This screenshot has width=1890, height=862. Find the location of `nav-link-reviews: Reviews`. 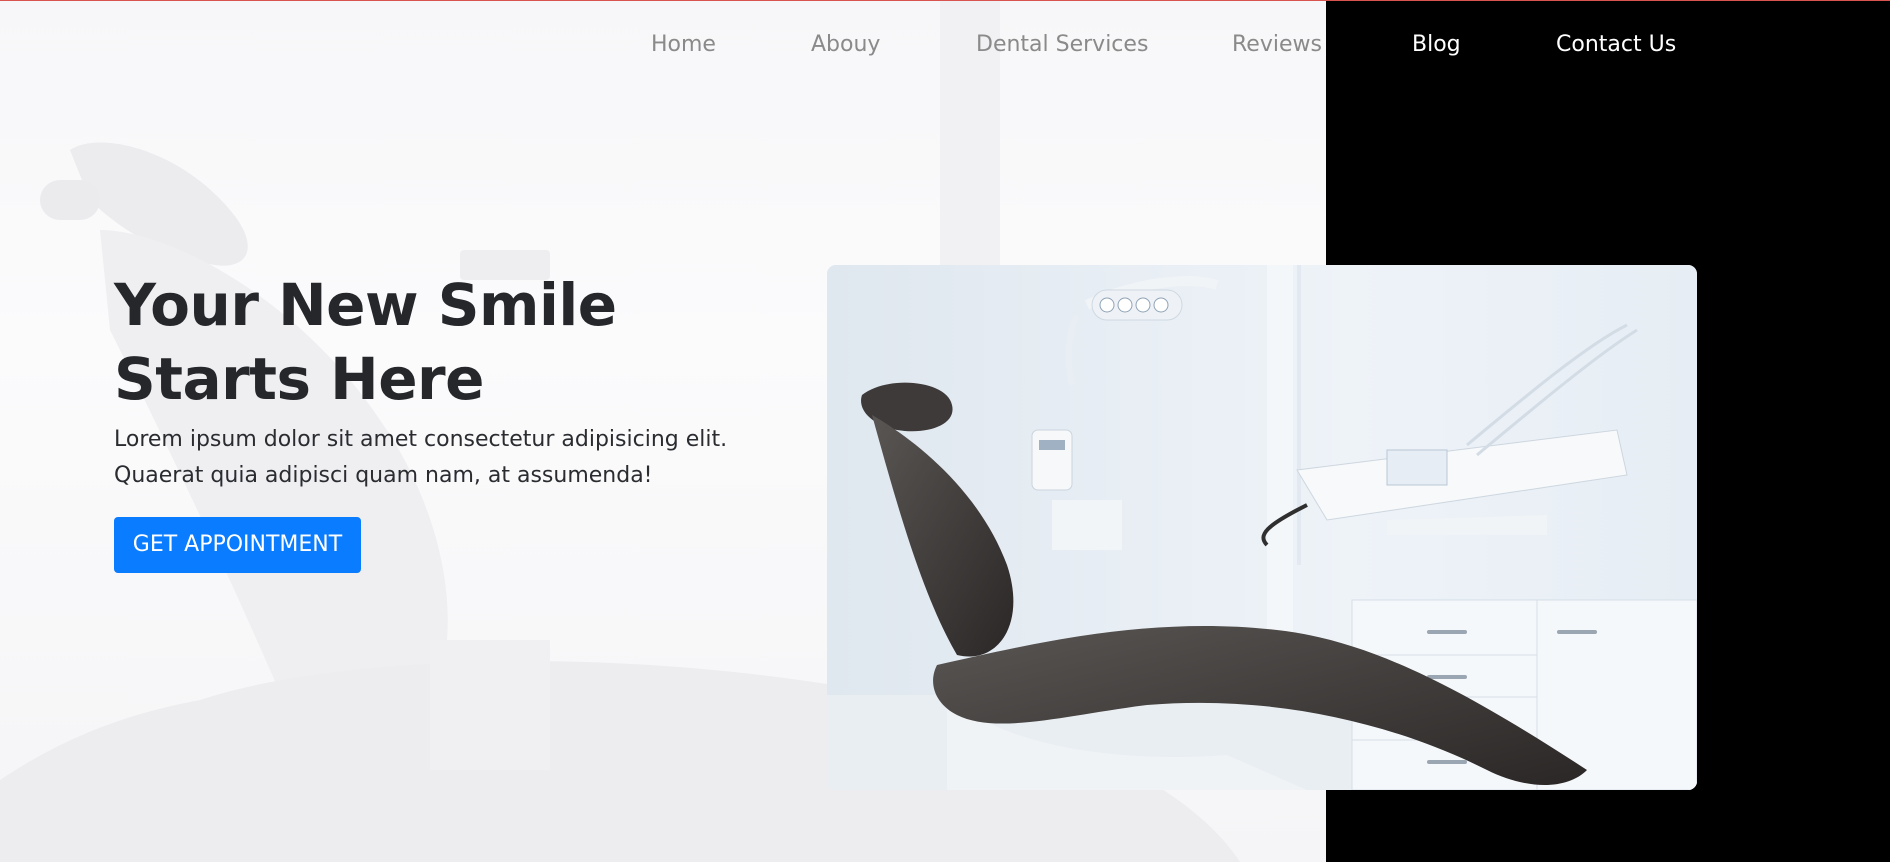

nav-link-reviews: Reviews is located at coordinates (1277, 45).